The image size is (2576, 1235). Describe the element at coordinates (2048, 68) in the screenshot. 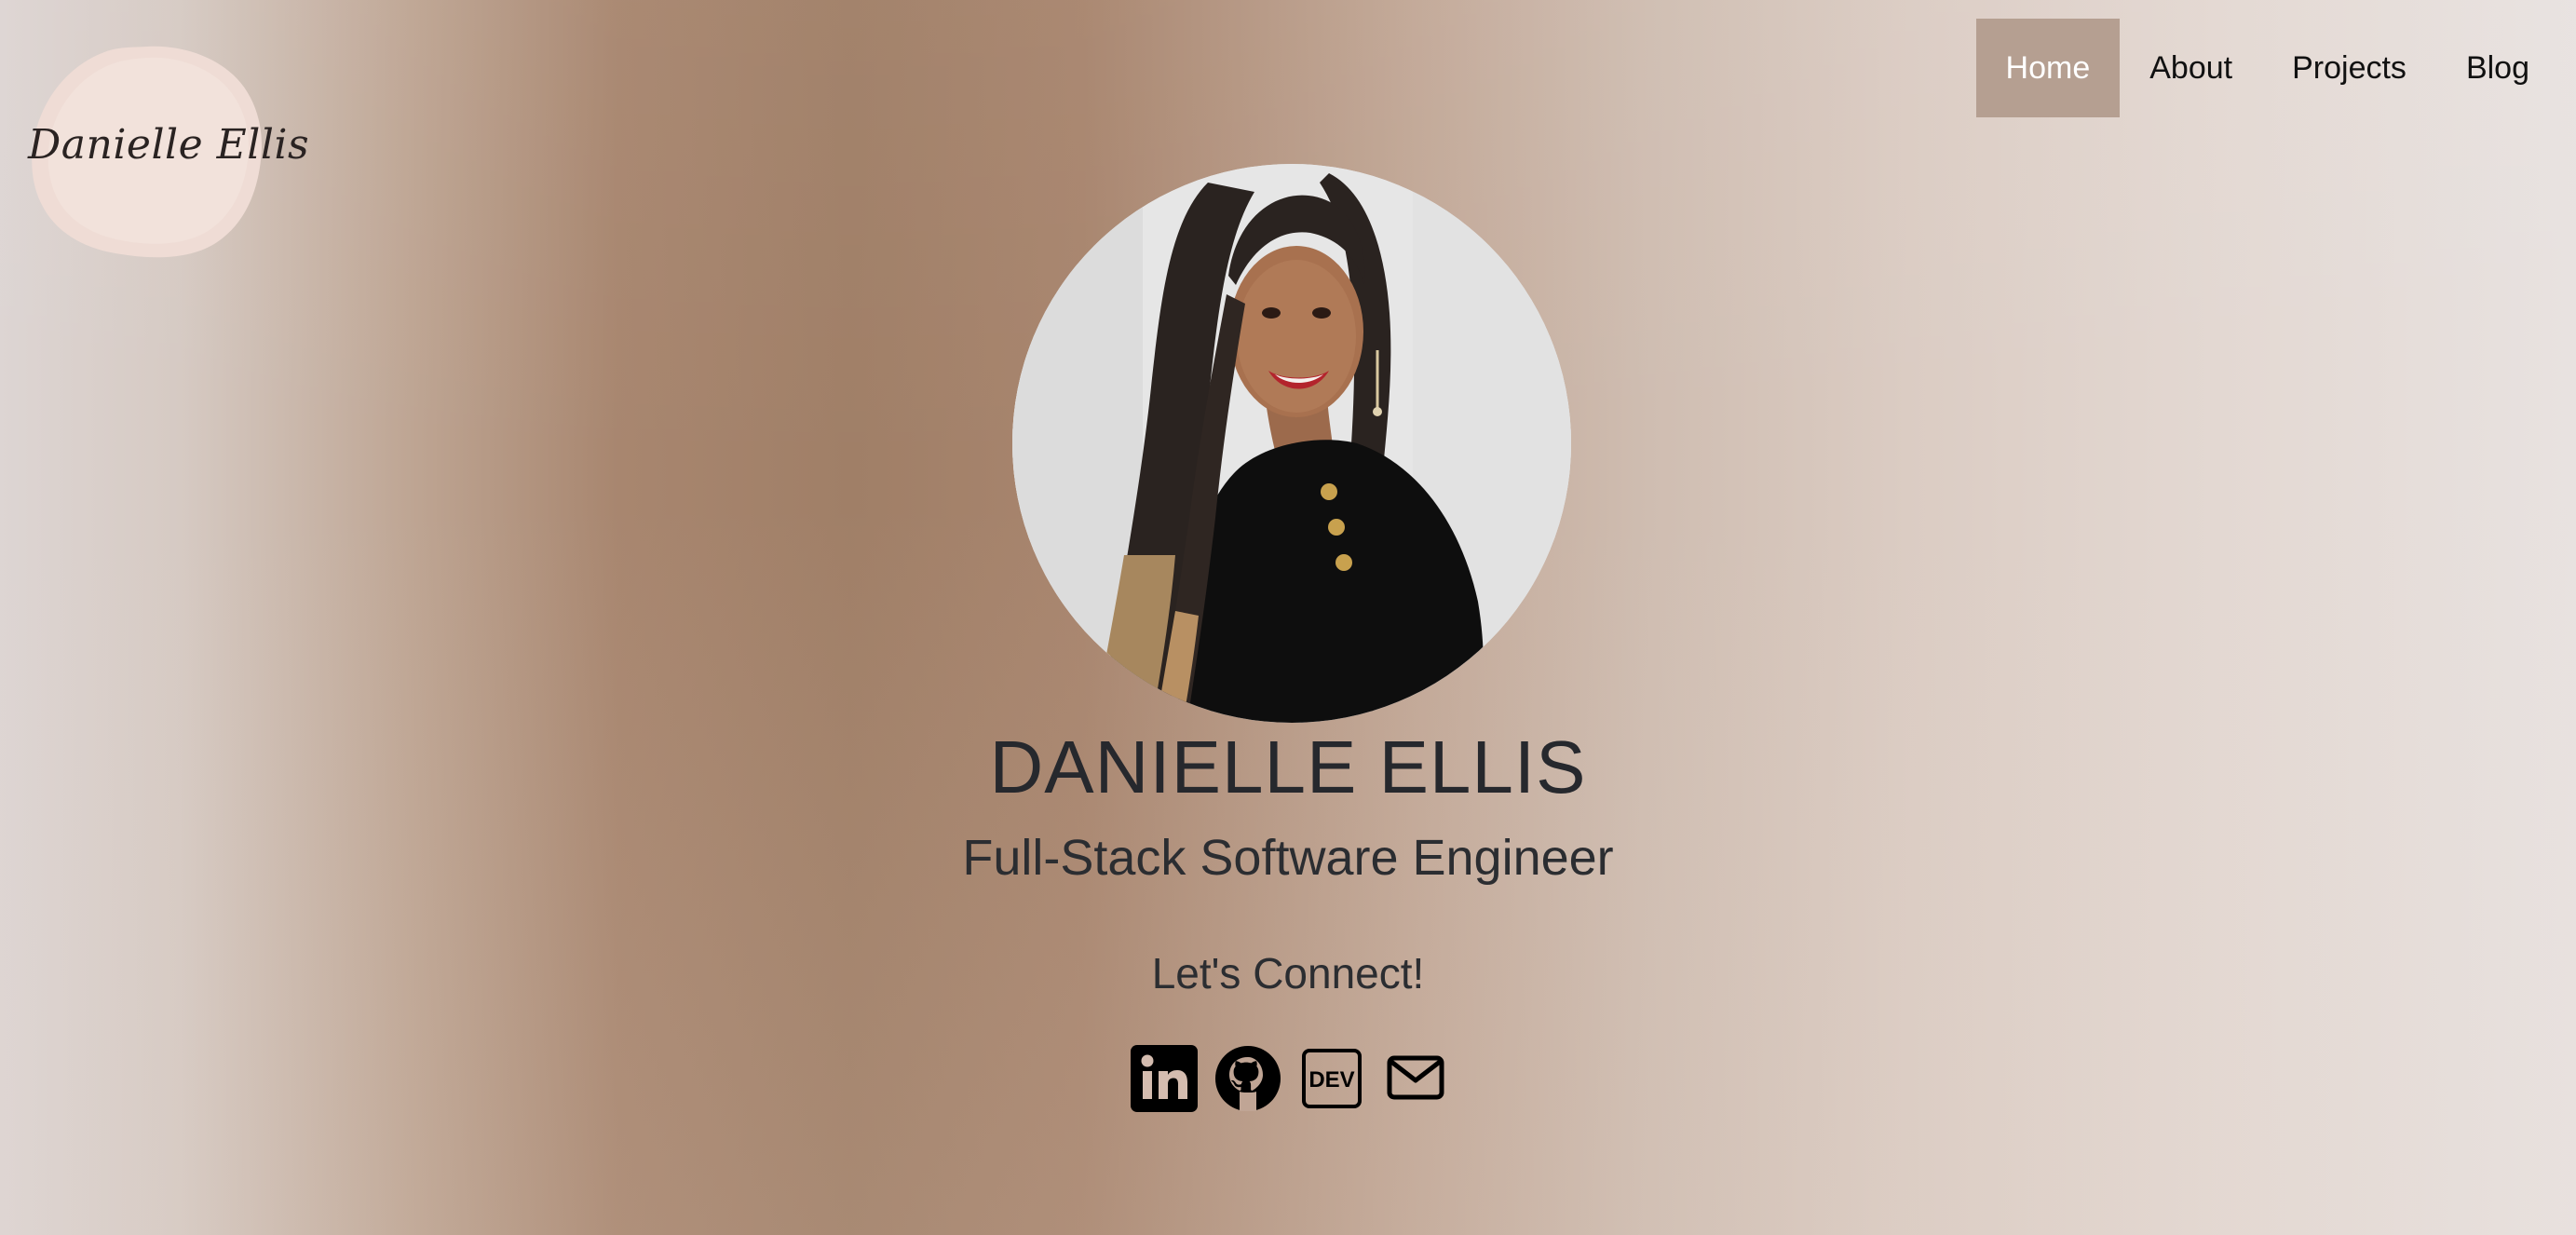

I see `nav-home: Home` at that location.